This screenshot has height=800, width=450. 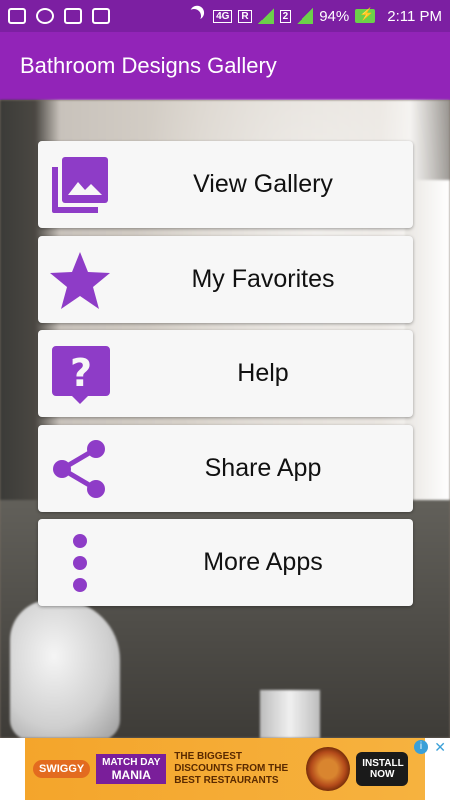 What do you see at coordinates (208, 756) in the screenshot?
I see `ad-text-line1: THE BIGGEST` at bounding box center [208, 756].